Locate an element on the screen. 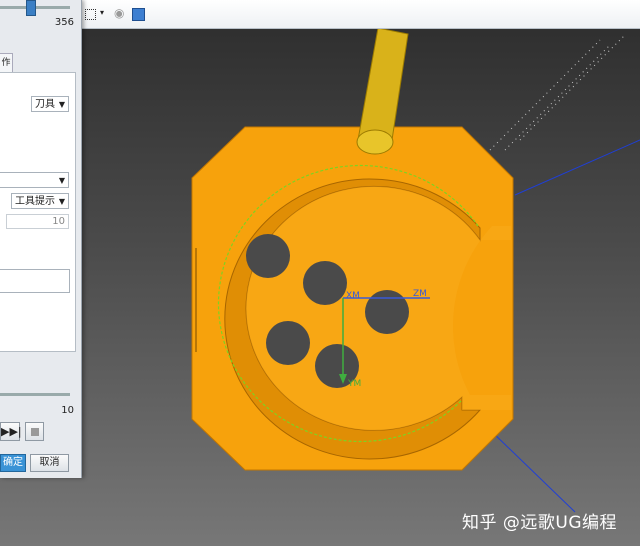  fast-forward-icon: ▶▶| is located at coordinates (11, 431).